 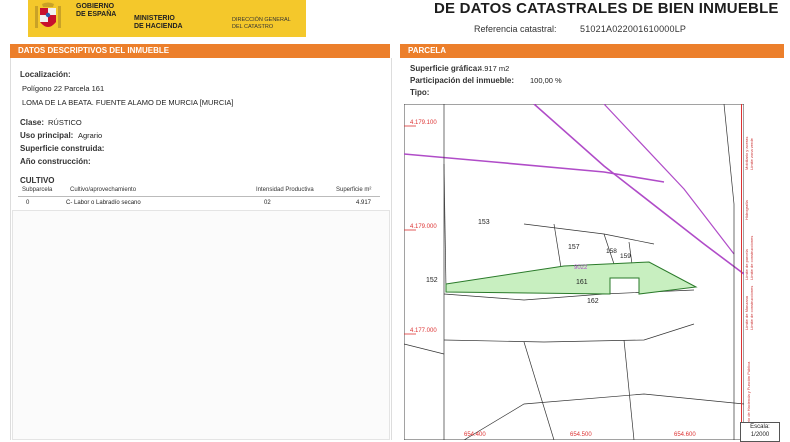 I want to click on scale-box: Escala: 1/2000, so click(x=760, y=432).